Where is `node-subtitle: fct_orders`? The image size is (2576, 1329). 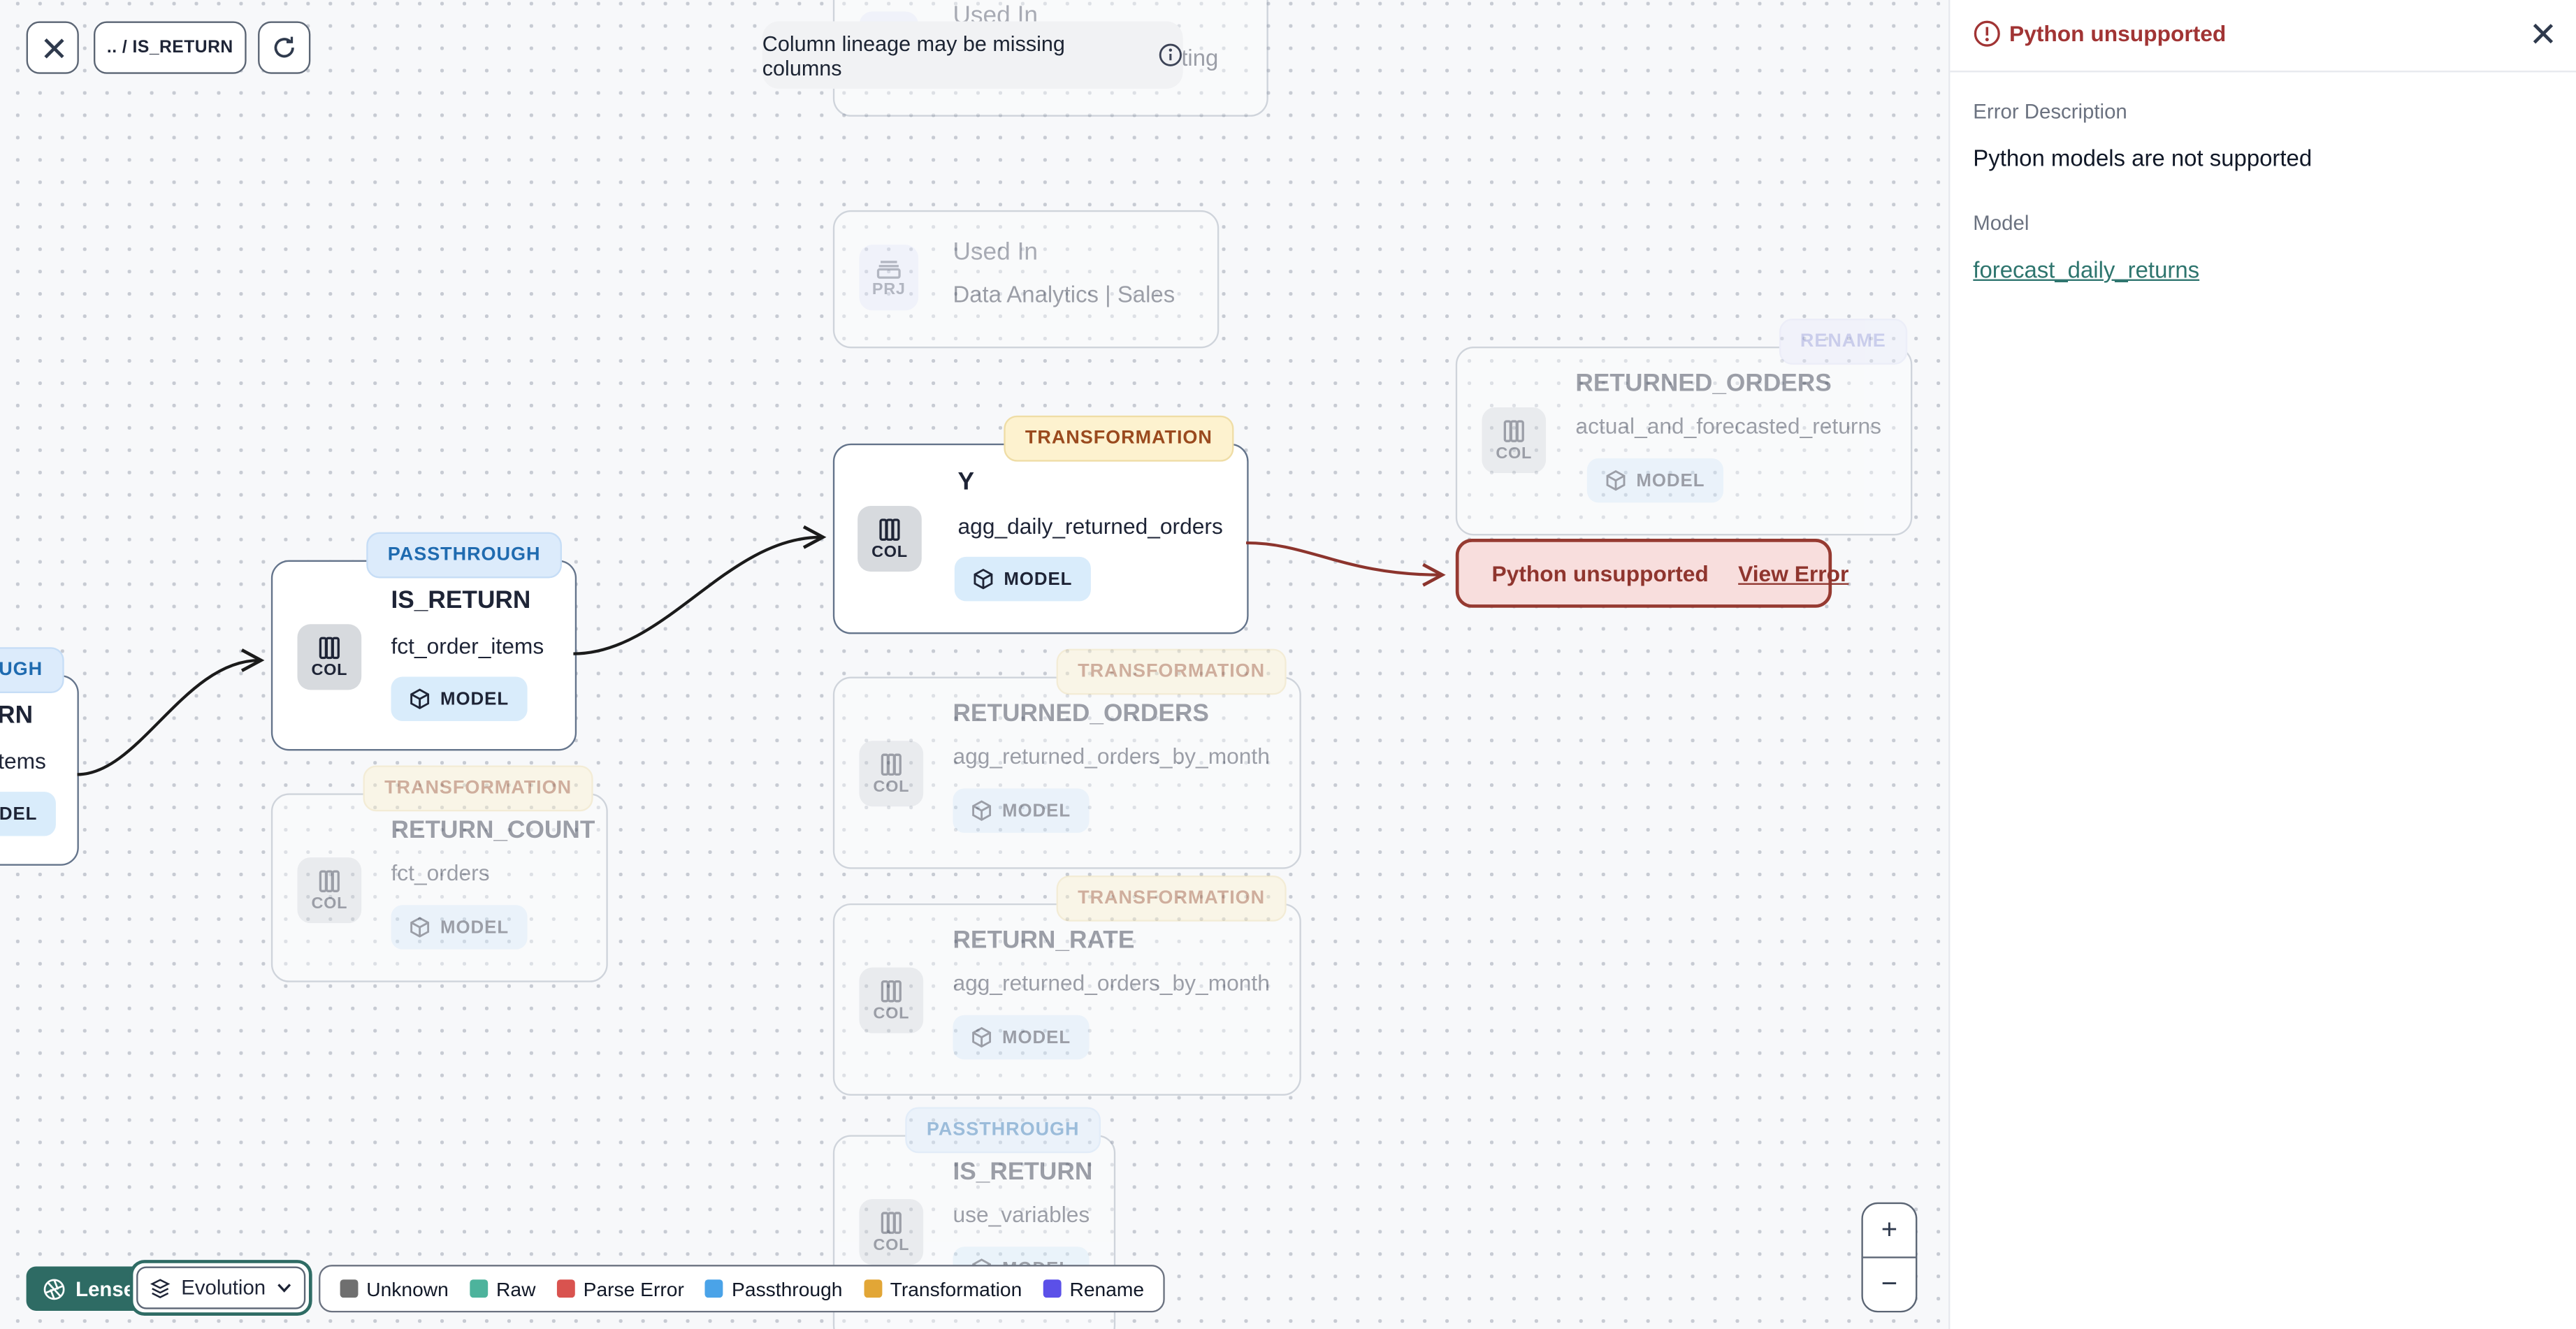 node-subtitle: fct_orders is located at coordinates (440, 873).